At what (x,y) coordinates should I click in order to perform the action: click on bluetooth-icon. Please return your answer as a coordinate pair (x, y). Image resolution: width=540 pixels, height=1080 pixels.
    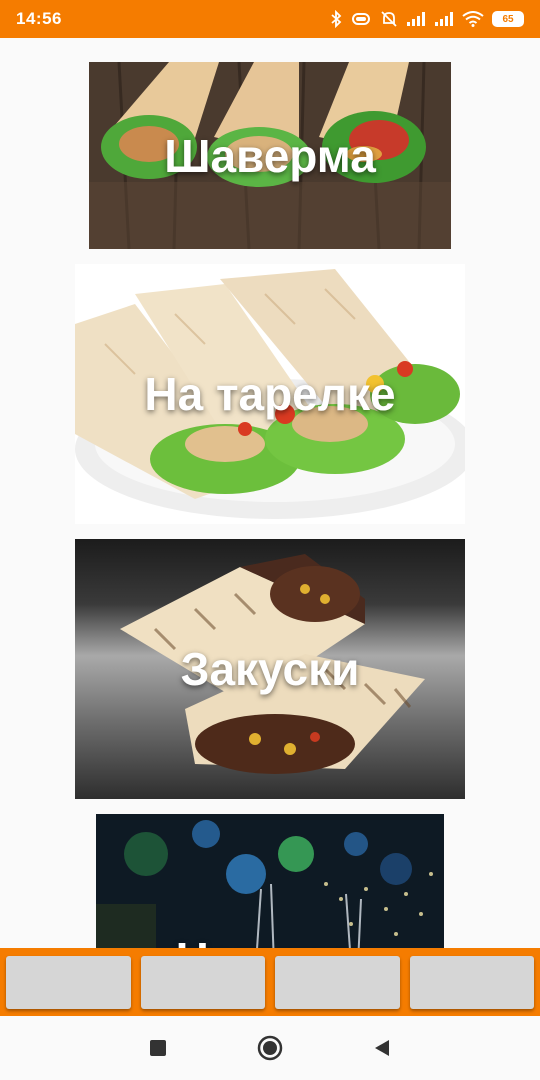
    Looking at the image, I should click on (336, 19).